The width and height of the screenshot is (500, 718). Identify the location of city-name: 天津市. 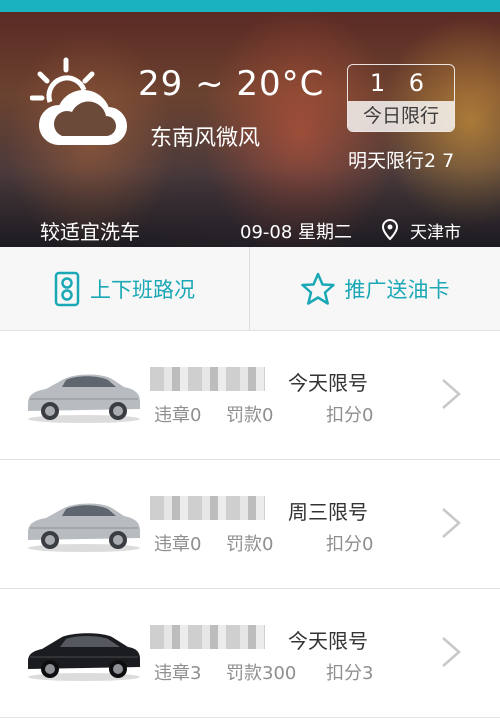
(435, 230).